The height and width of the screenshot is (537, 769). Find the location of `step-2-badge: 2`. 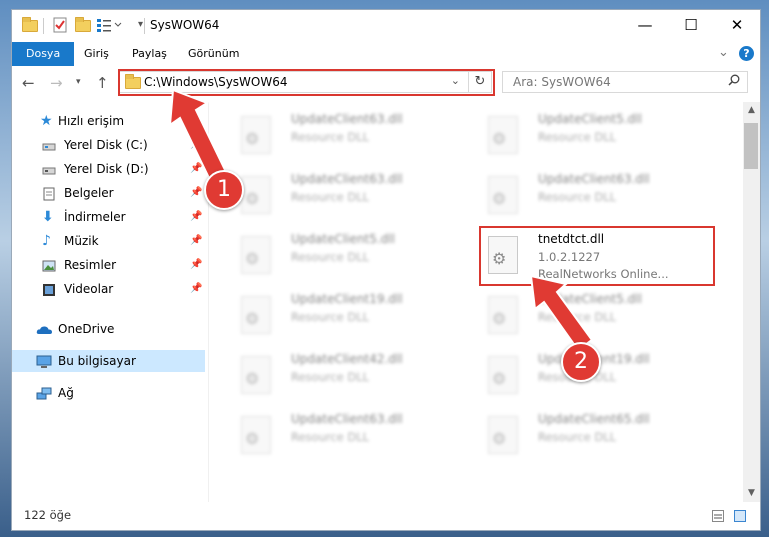

step-2-badge: 2 is located at coordinates (581, 362).